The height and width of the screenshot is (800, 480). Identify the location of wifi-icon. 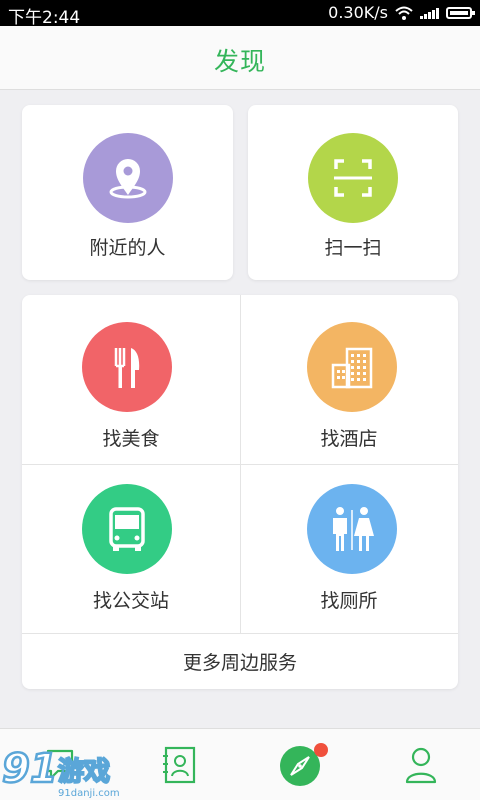
(404, 13).